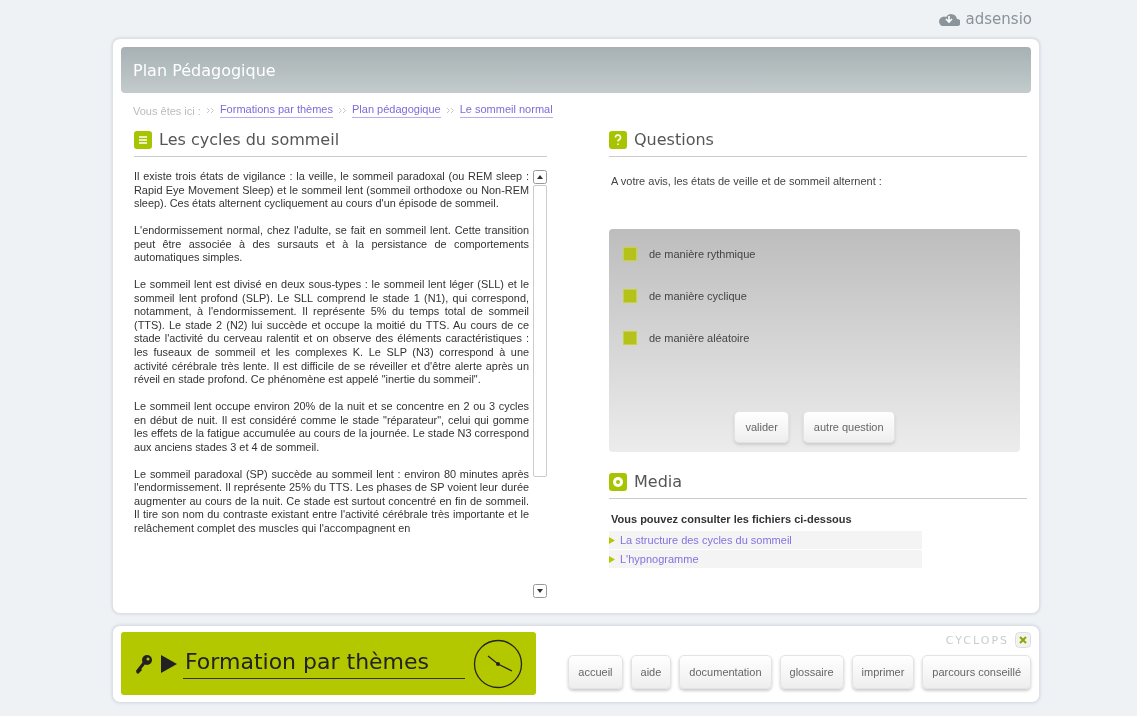 The image size is (1137, 716). What do you see at coordinates (143, 139) in the screenshot?
I see `document-icon` at bounding box center [143, 139].